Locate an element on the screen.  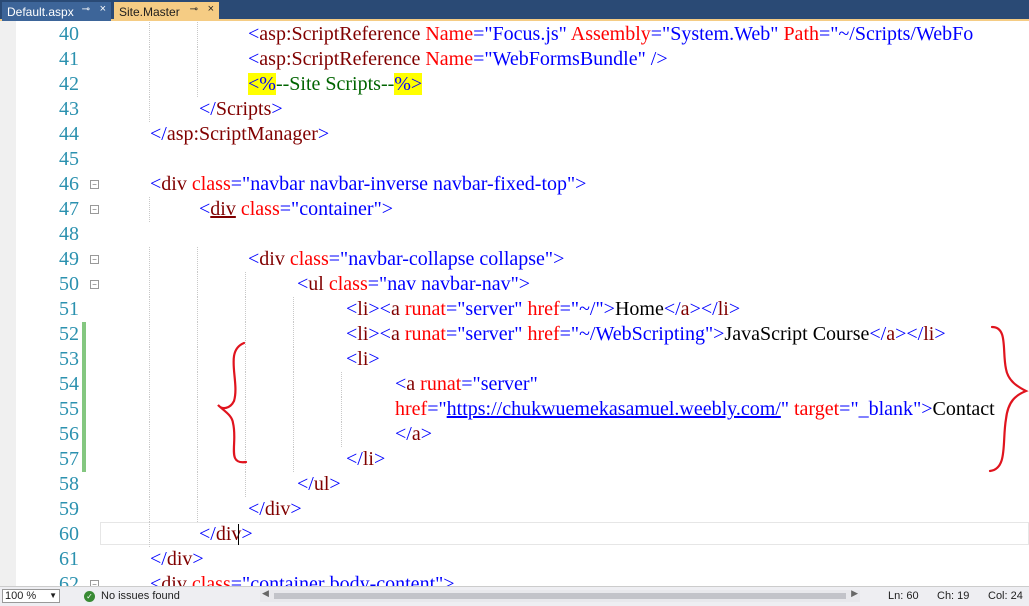
document-tab-strip: Default.aspx ⊸ × Site.Master ⊸ × is located at coordinates (514, 10).